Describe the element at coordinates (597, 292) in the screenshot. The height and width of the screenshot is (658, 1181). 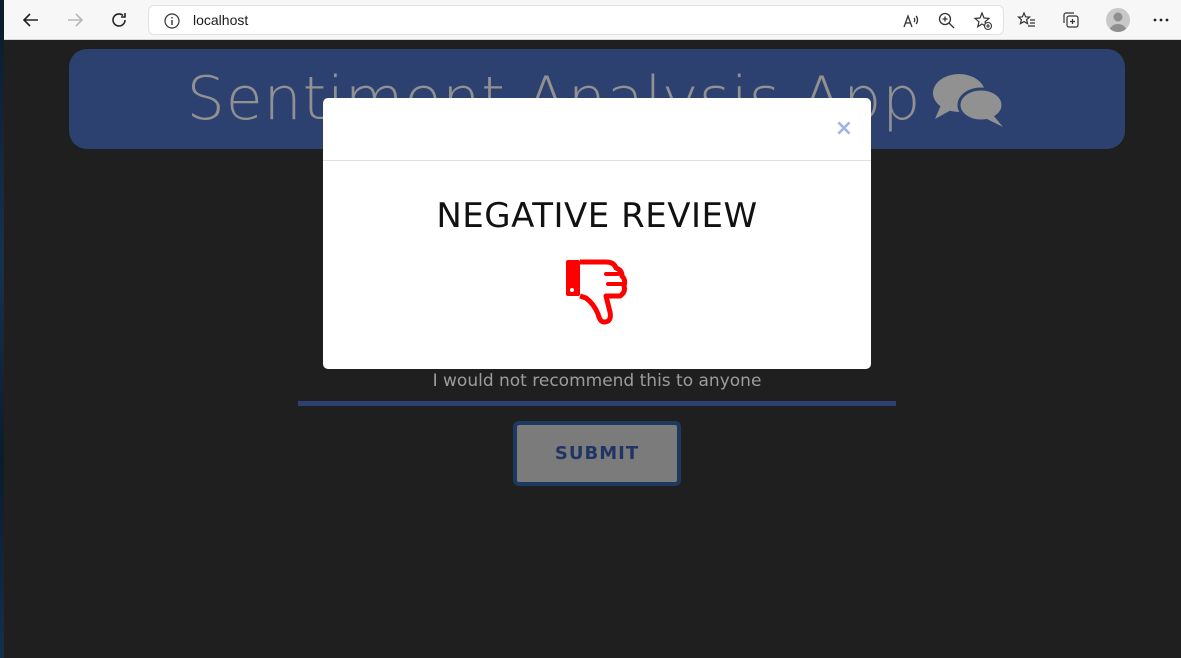
I see `thumbs-down-icon` at that location.